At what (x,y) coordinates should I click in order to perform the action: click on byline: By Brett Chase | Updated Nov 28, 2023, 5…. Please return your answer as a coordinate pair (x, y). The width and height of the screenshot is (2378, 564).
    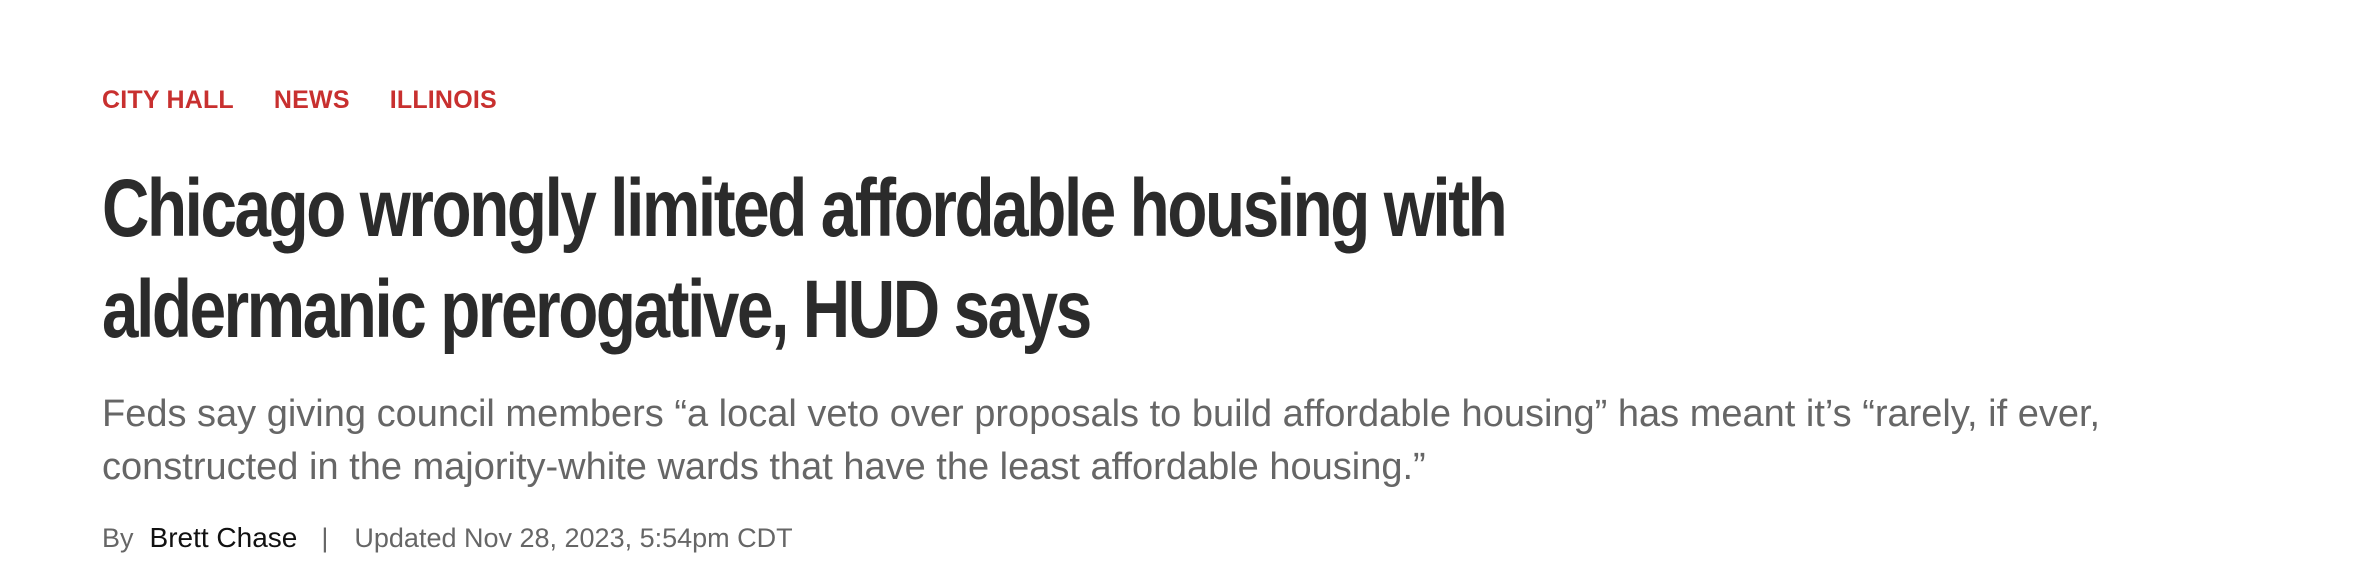
    Looking at the image, I should click on (1240, 538).